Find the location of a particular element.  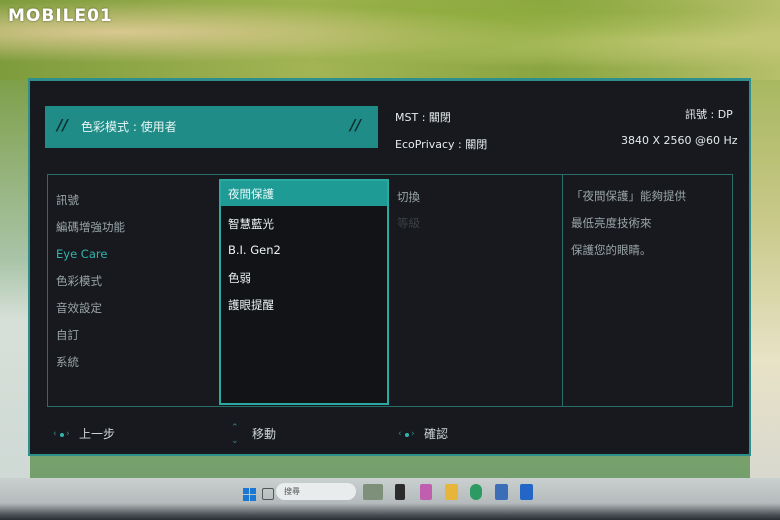

description-line-2: 最低亮度技術來 is located at coordinates (611, 223).